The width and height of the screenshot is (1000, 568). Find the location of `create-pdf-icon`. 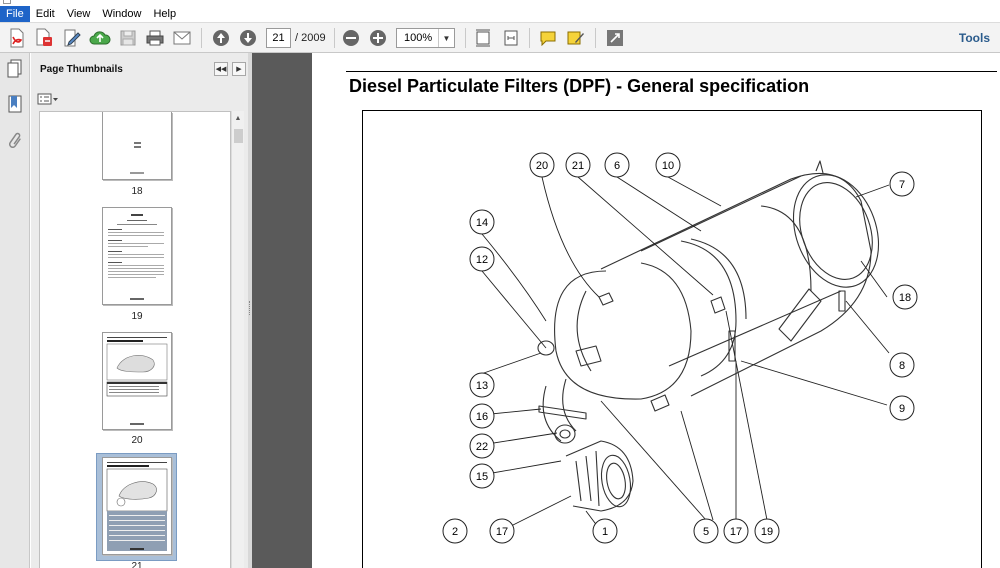

create-pdf-icon is located at coordinates (17, 38).